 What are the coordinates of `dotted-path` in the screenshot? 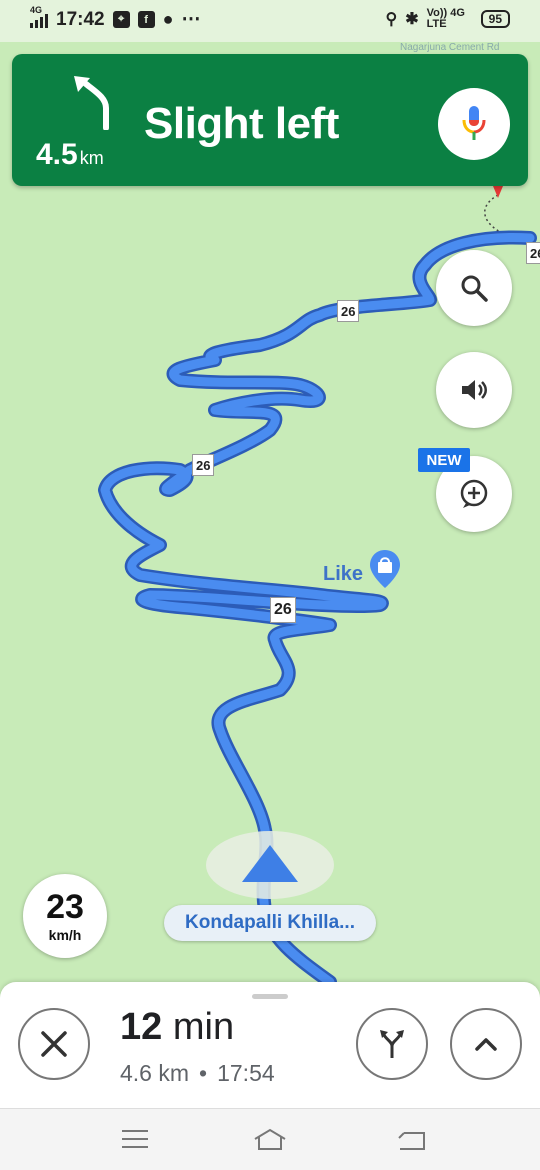 It's located at (492, 213).